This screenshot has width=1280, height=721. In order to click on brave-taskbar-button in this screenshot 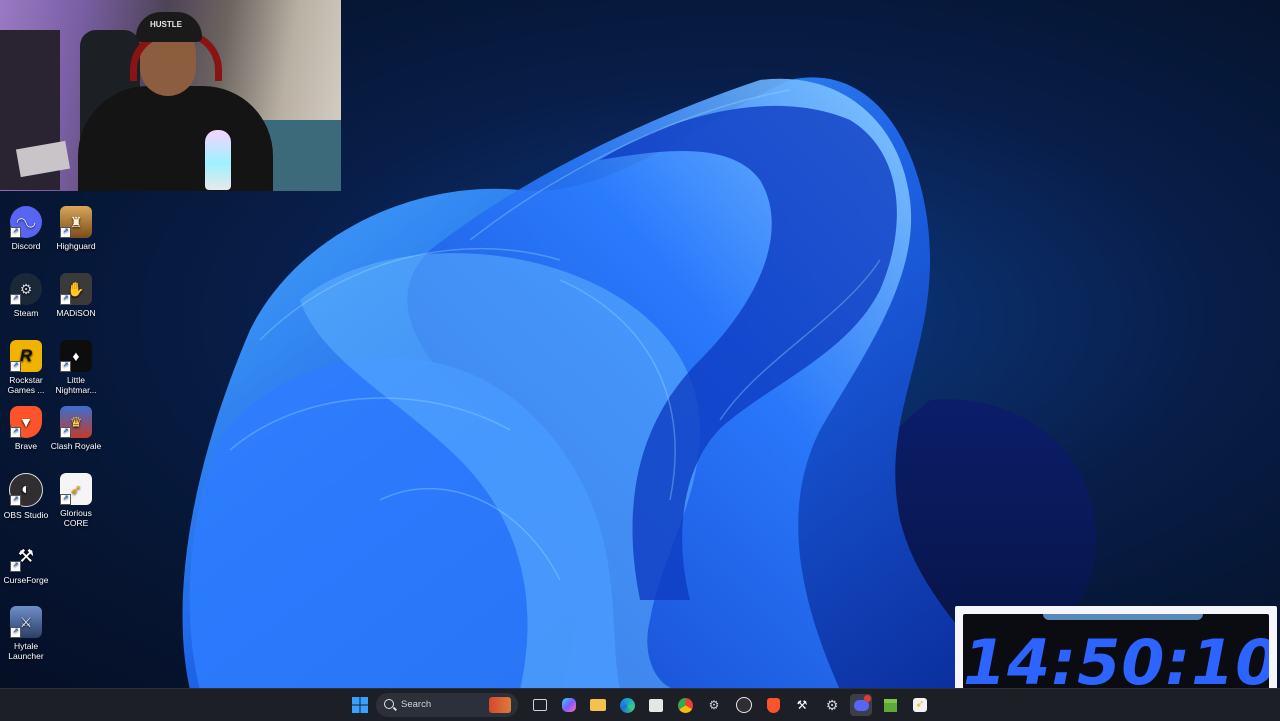, I will do `click(773, 705)`.